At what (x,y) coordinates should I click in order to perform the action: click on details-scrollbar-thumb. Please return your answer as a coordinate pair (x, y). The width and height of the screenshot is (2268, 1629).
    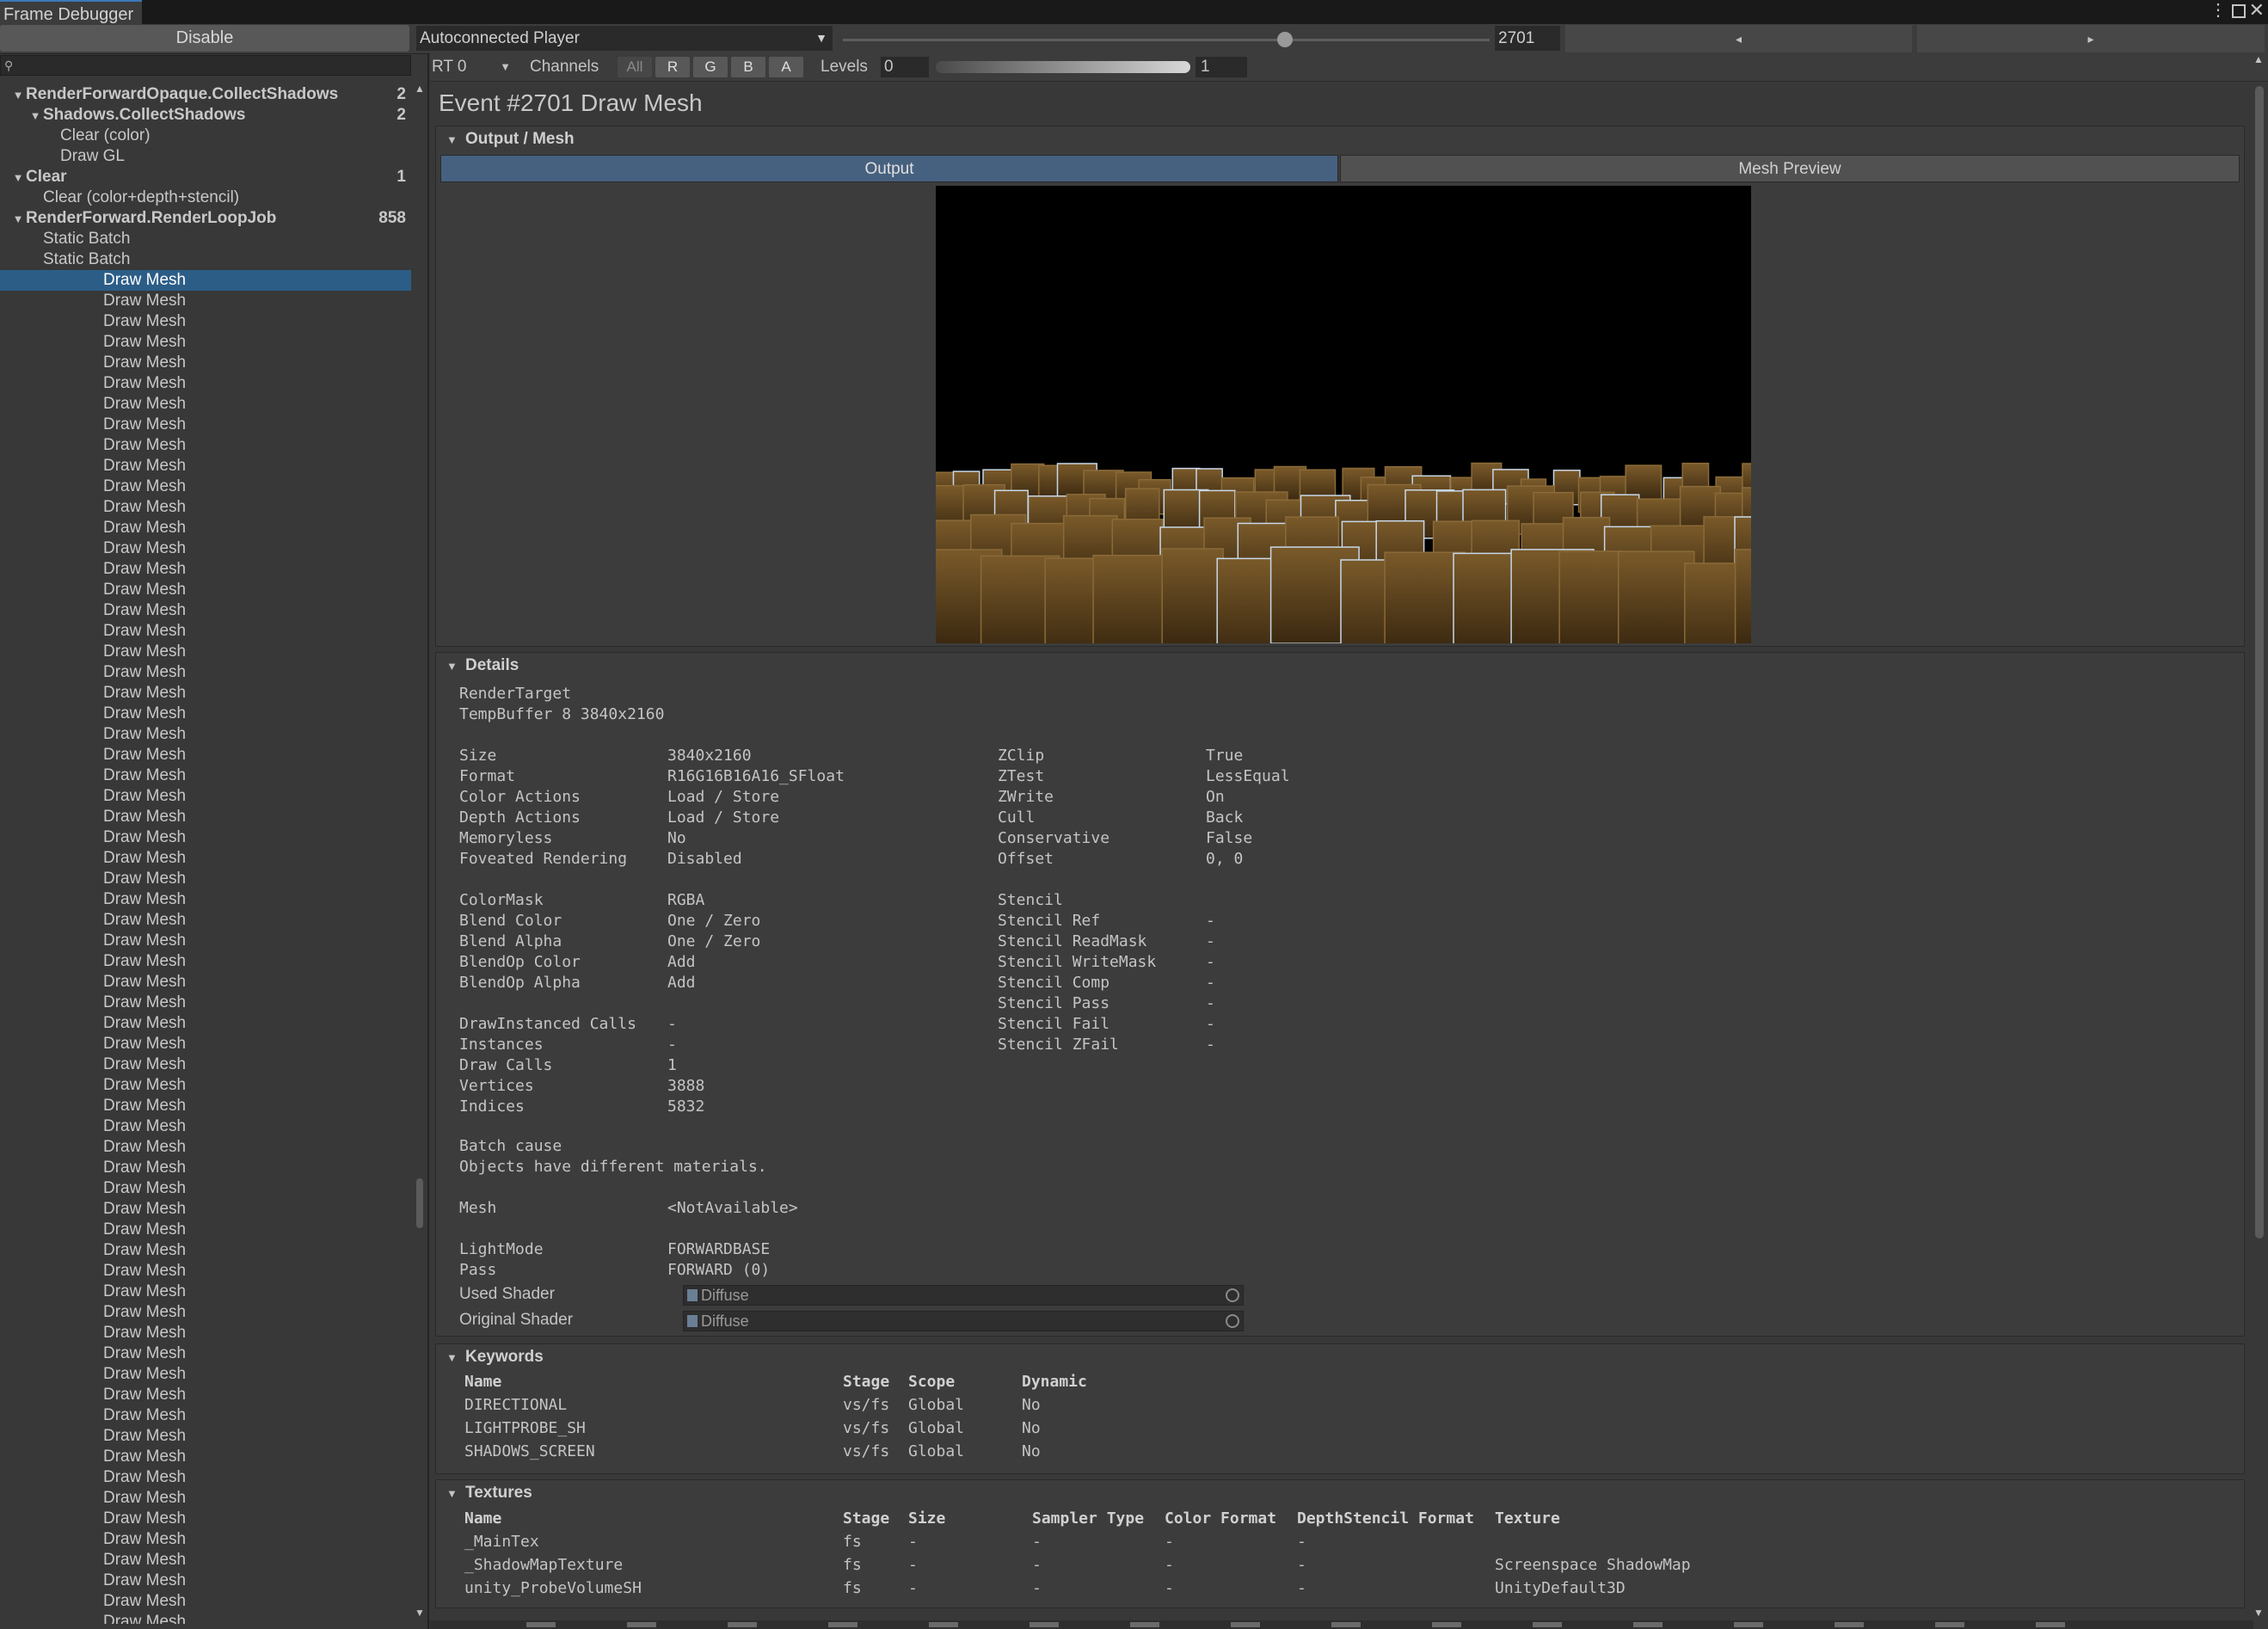
    Looking at the image, I should click on (2259, 662).